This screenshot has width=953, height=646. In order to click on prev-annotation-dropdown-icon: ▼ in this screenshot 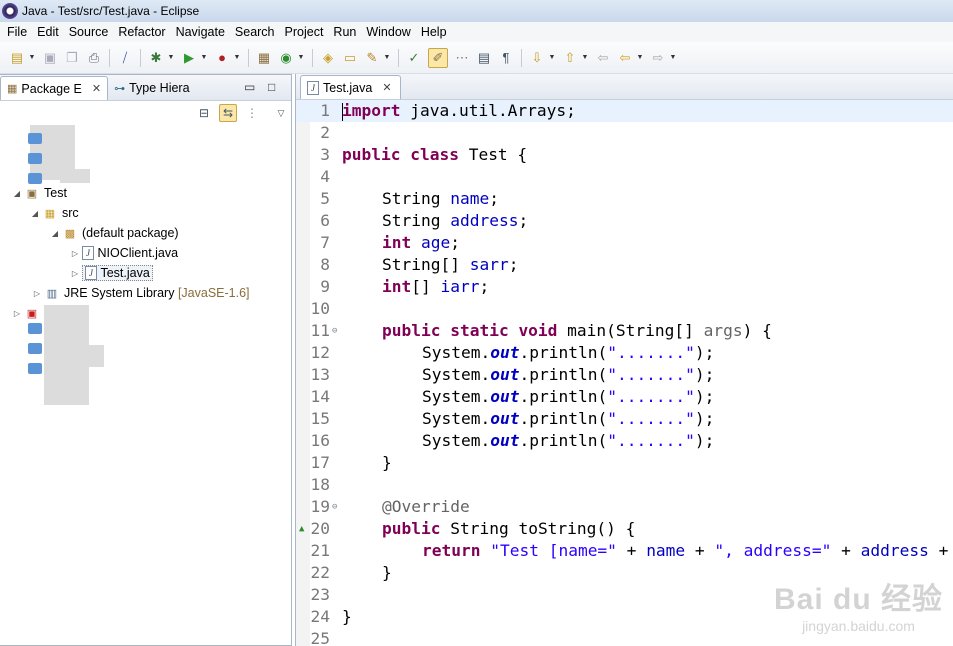, I will do `click(585, 58)`.